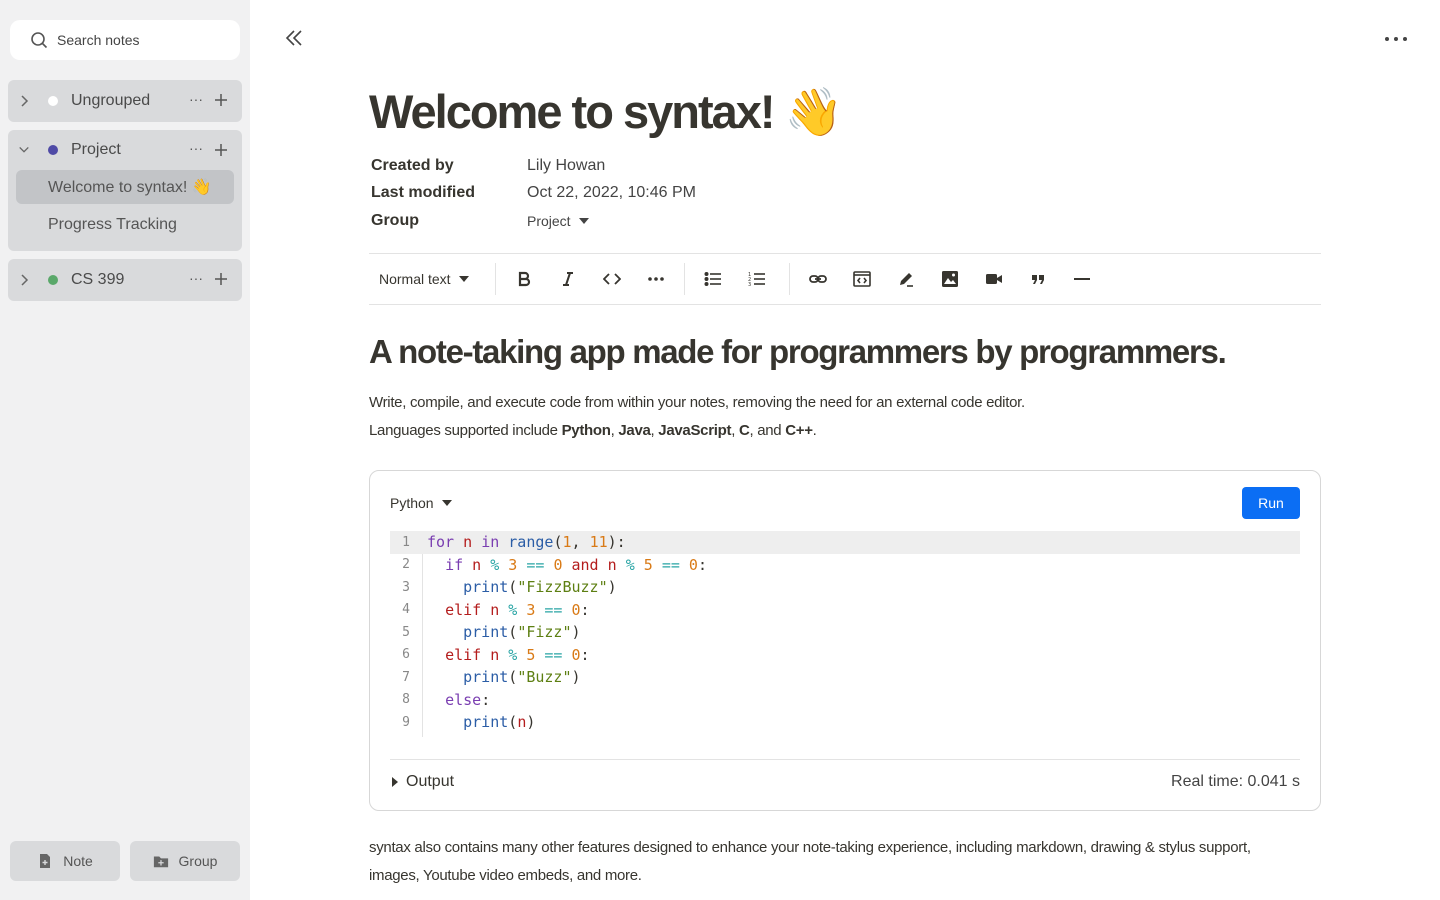 The height and width of the screenshot is (900, 1440). I want to click on line-number: 4, so click(406, 610).